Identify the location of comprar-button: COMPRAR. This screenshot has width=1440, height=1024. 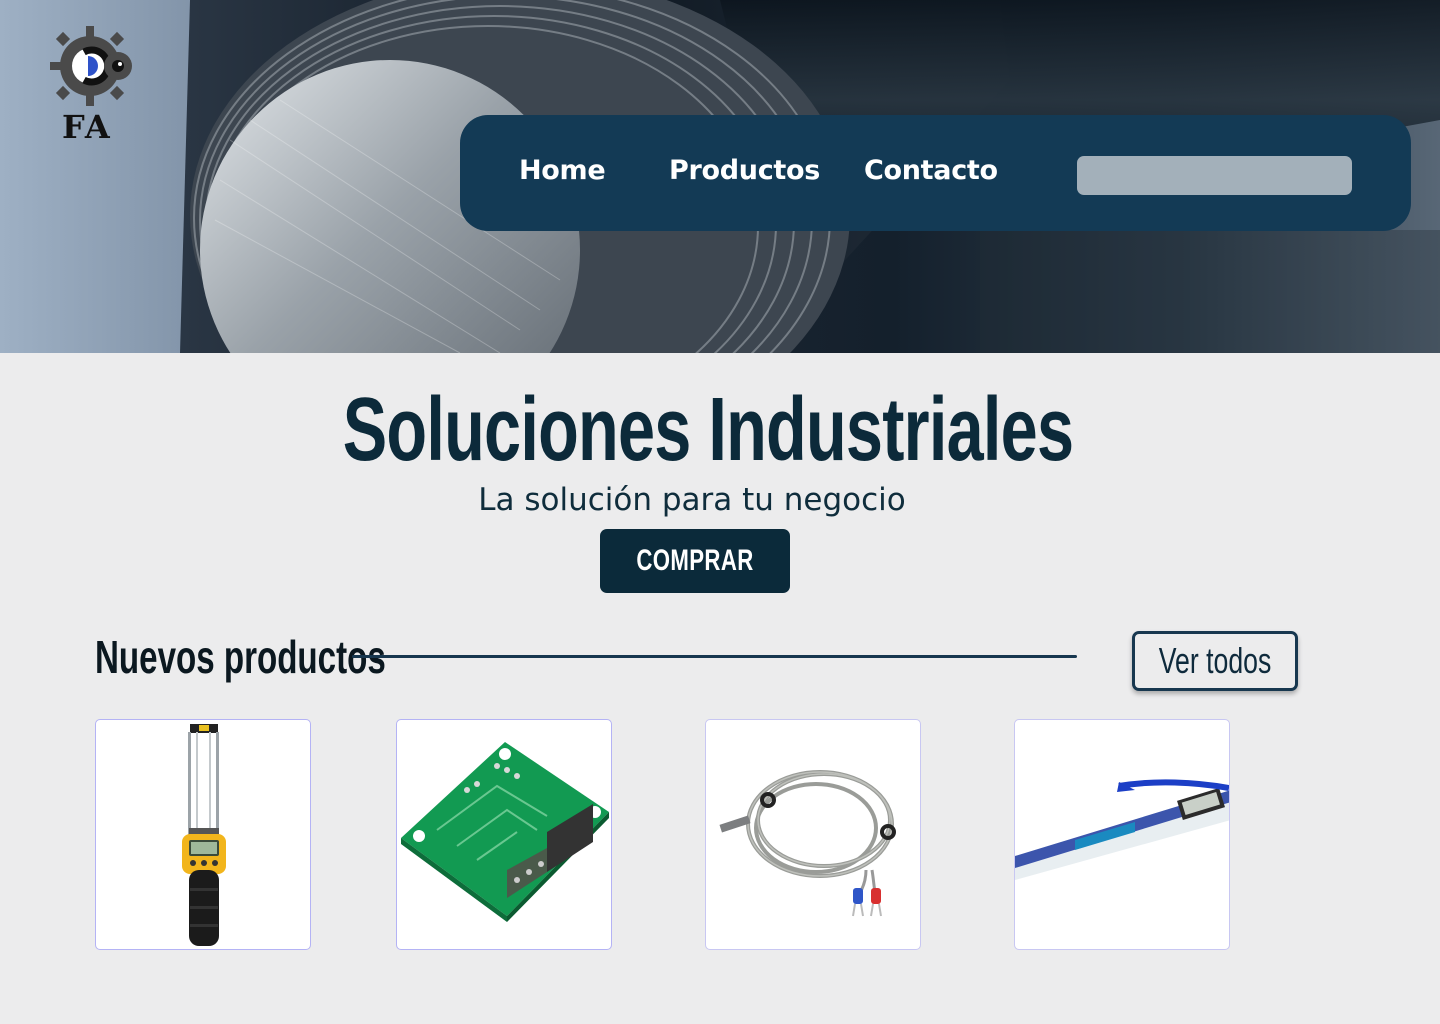
(695, 561).